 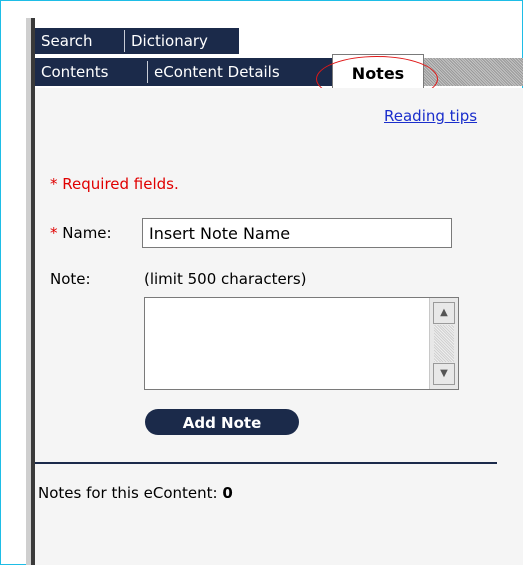 I want to click on name-label: * Name:, so click(x=81, y=233).